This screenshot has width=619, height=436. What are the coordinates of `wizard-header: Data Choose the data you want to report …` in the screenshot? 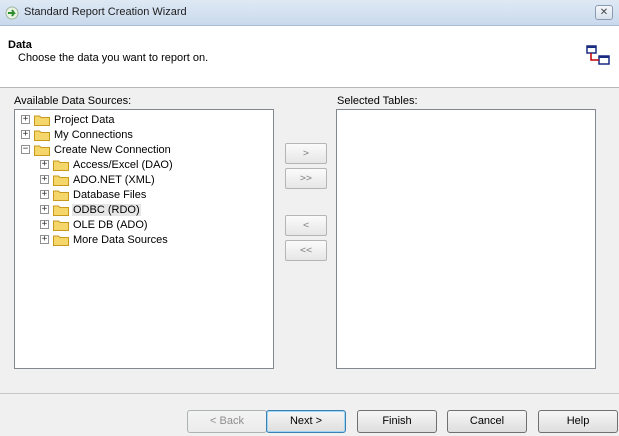 It's located at (309, 57).